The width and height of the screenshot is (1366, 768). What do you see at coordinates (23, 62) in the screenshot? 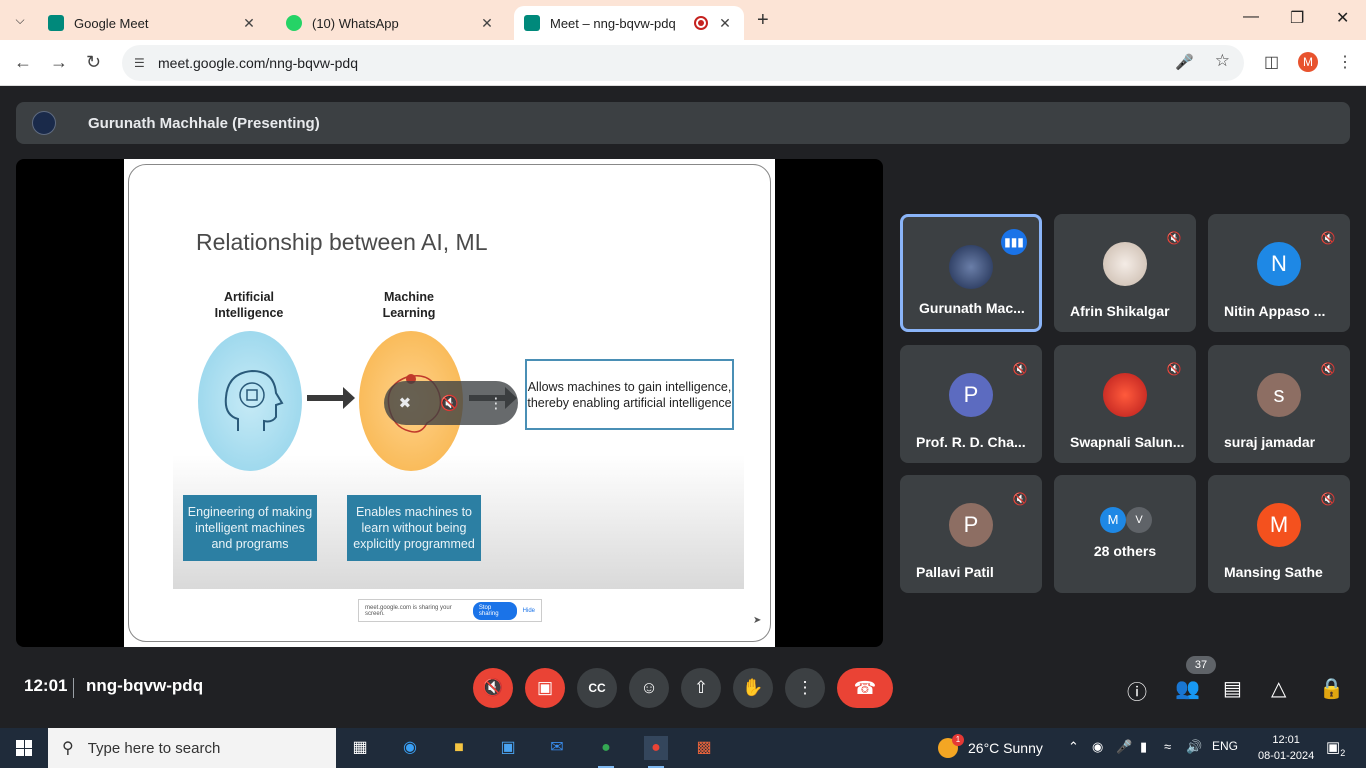
I see `back-icon: ←` at bounding box center [23, 62].